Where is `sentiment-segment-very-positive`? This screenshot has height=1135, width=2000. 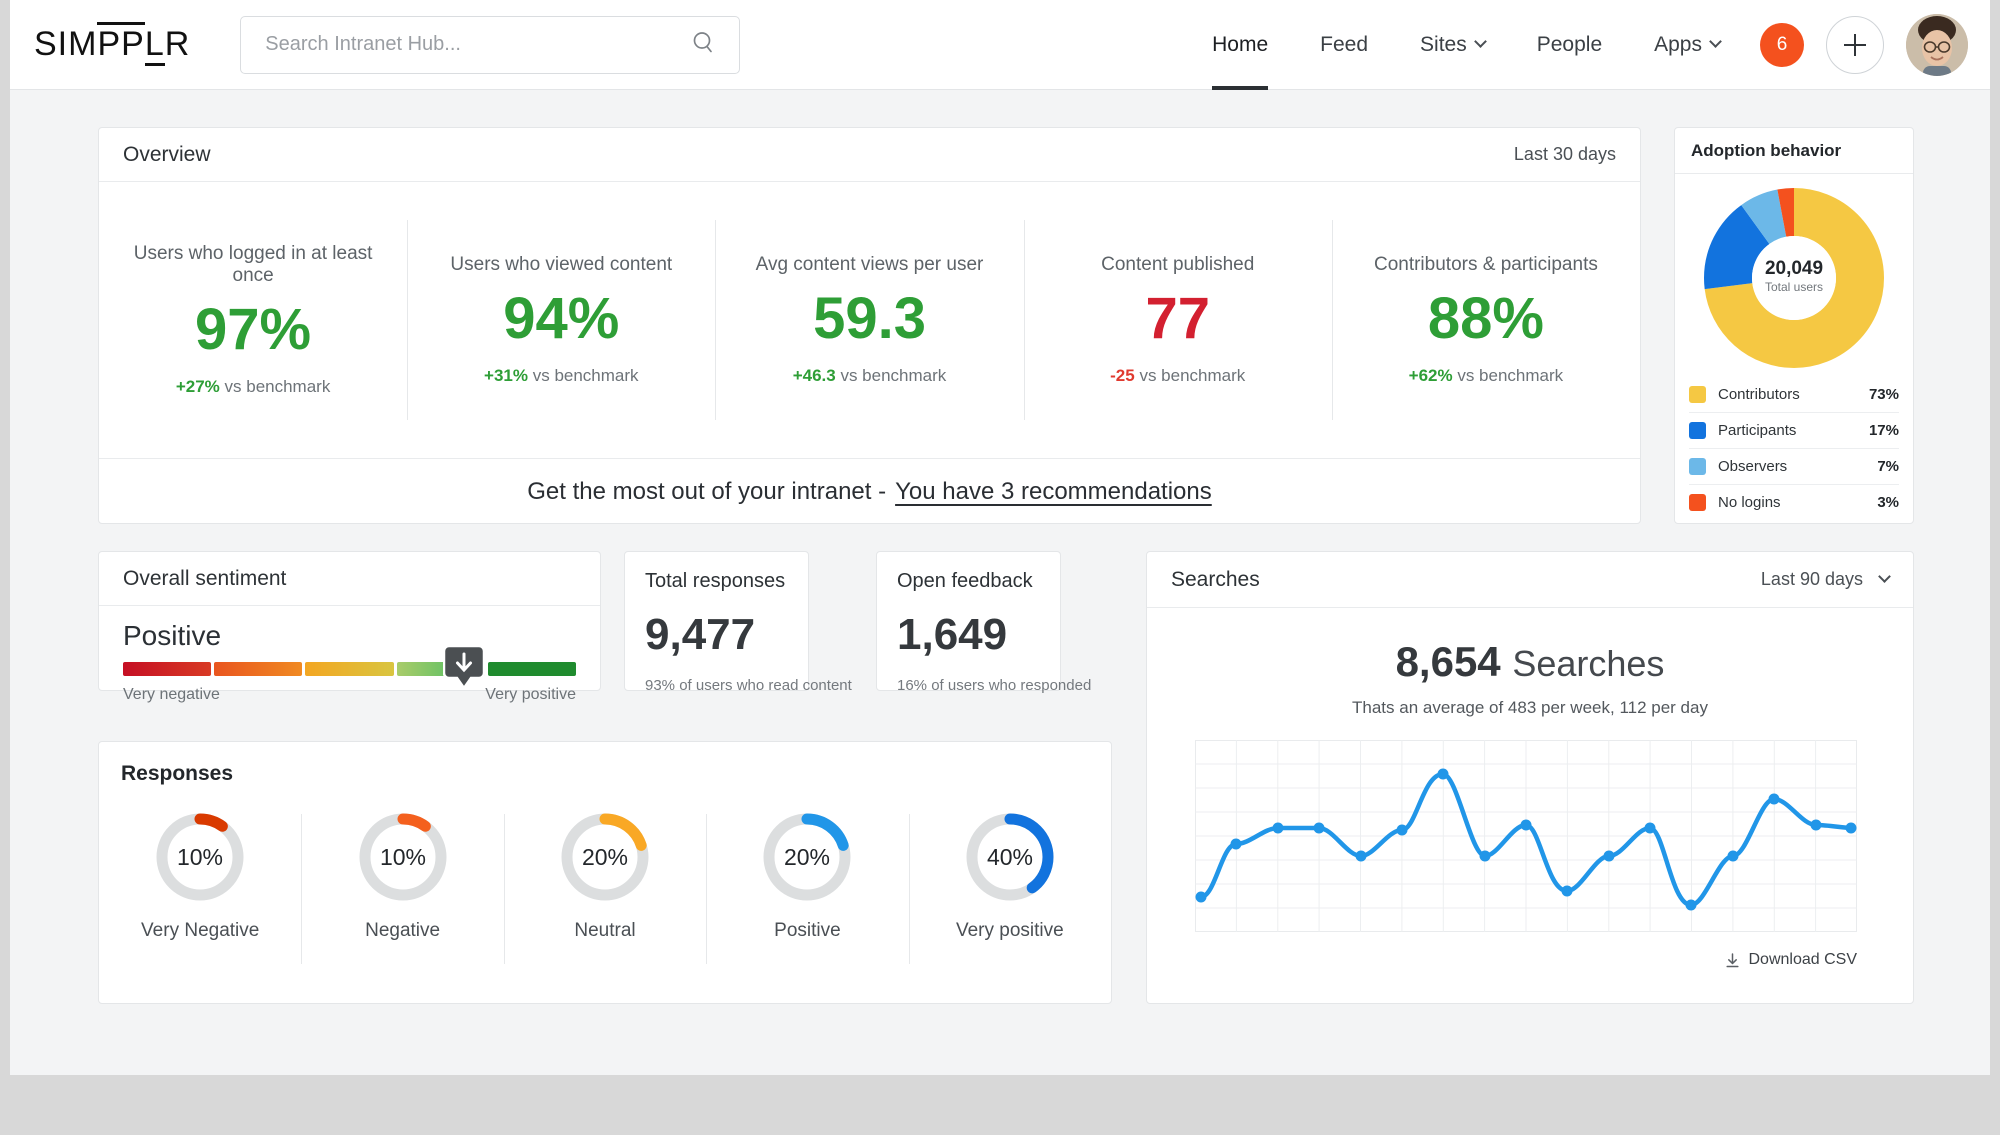
sentiment-segment-very-positive is located at coordinates (532, 669).